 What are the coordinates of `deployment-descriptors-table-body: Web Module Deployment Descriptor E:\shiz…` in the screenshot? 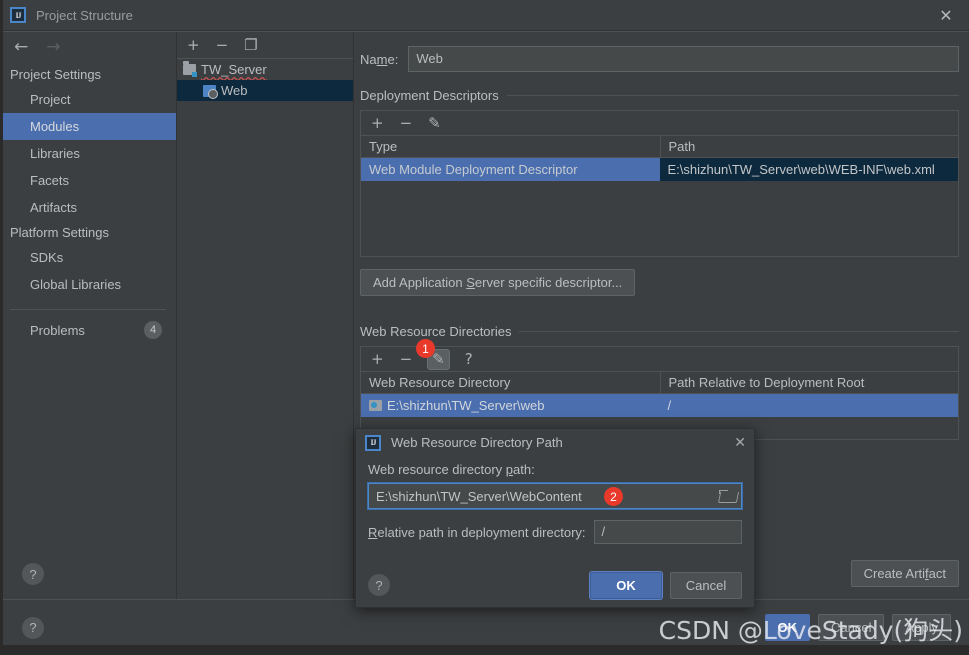 It's located at (659, 207).